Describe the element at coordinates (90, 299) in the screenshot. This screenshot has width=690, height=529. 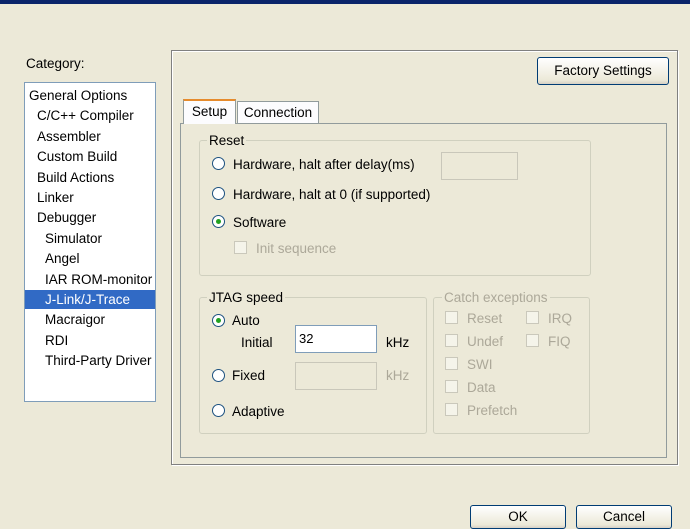
I see `category-item: J-Link/J-Trace` at that location.